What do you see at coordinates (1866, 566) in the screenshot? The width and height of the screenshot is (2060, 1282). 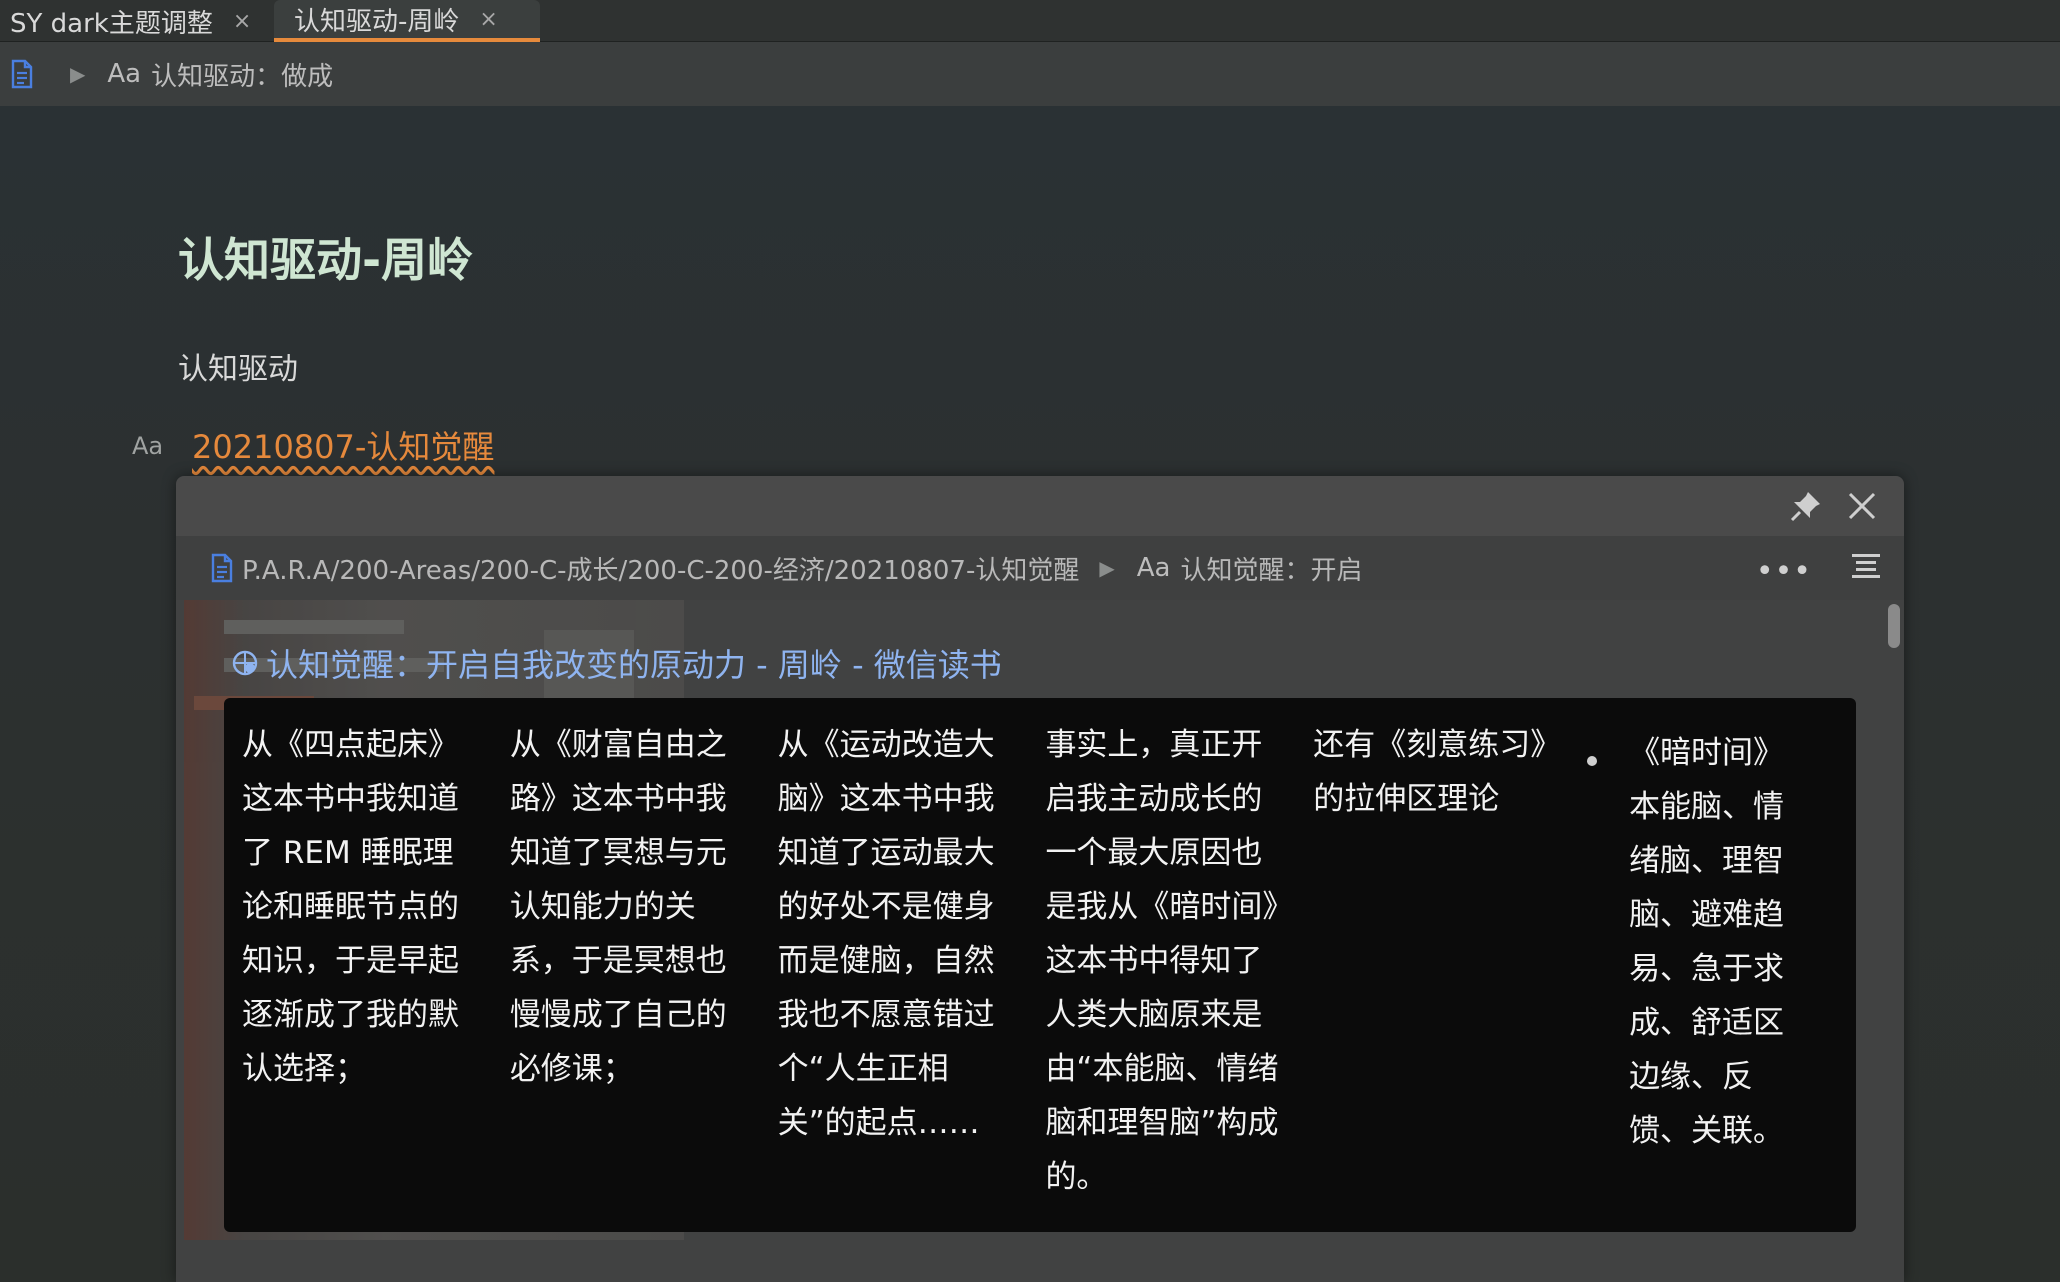 I see `outline-icon` at bounding box center [1866, 566].